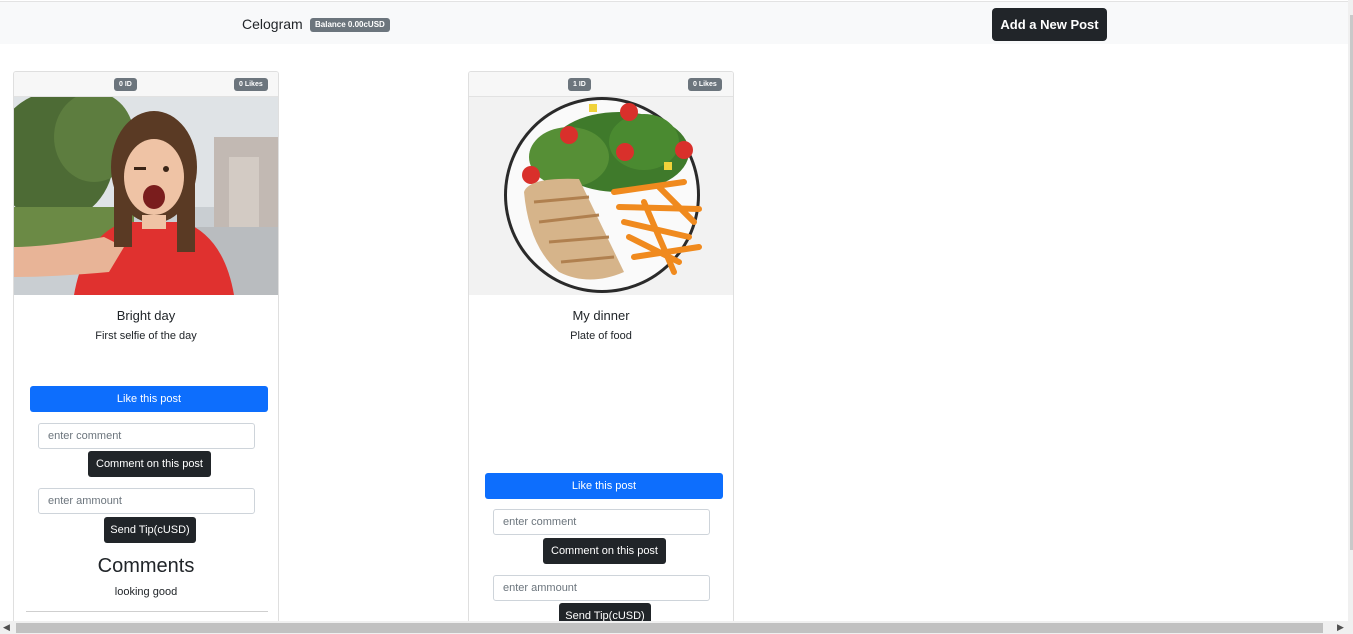 This screenshot has height=634, width=1353. I want to click on food-plate-image, so click(601, 196).